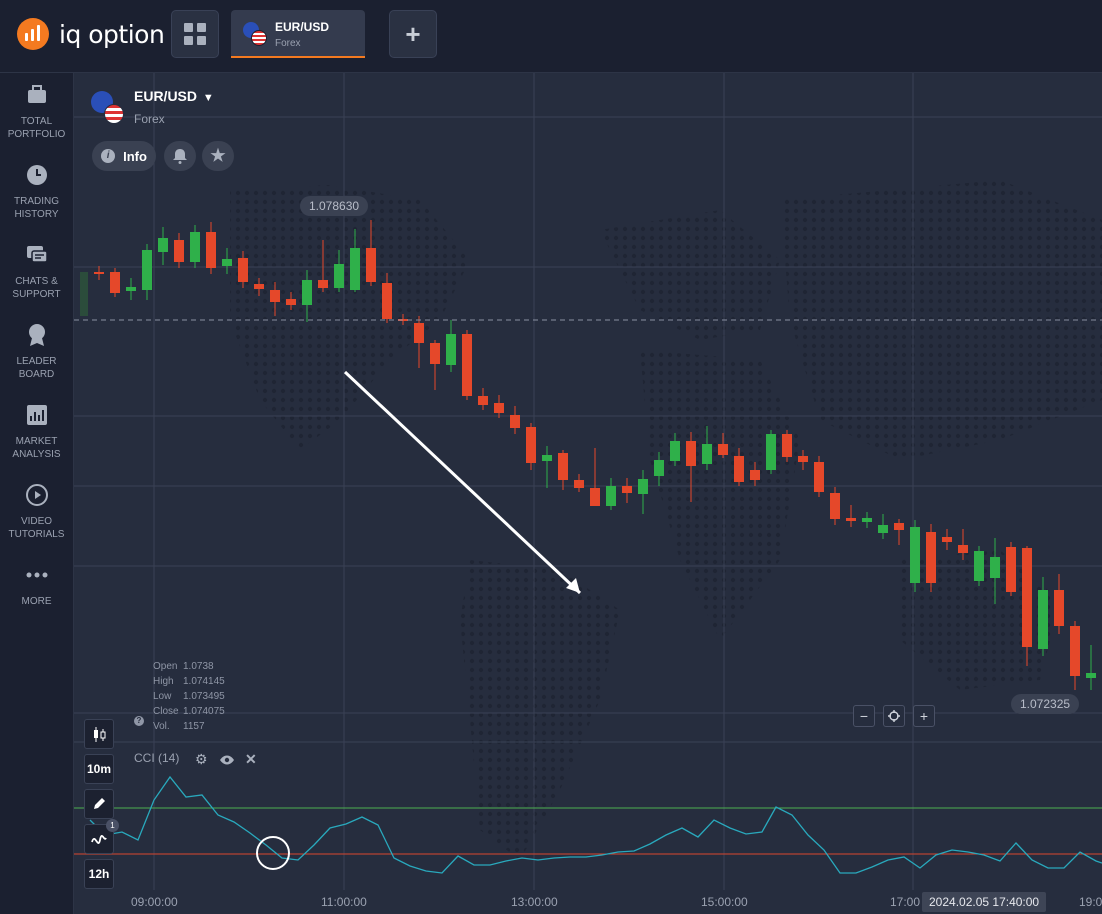 The image size is (1102, 914). Describe the element at coordinates (334, 206) in the screenshot. I see `high-price-label: 1.078630` at that location.